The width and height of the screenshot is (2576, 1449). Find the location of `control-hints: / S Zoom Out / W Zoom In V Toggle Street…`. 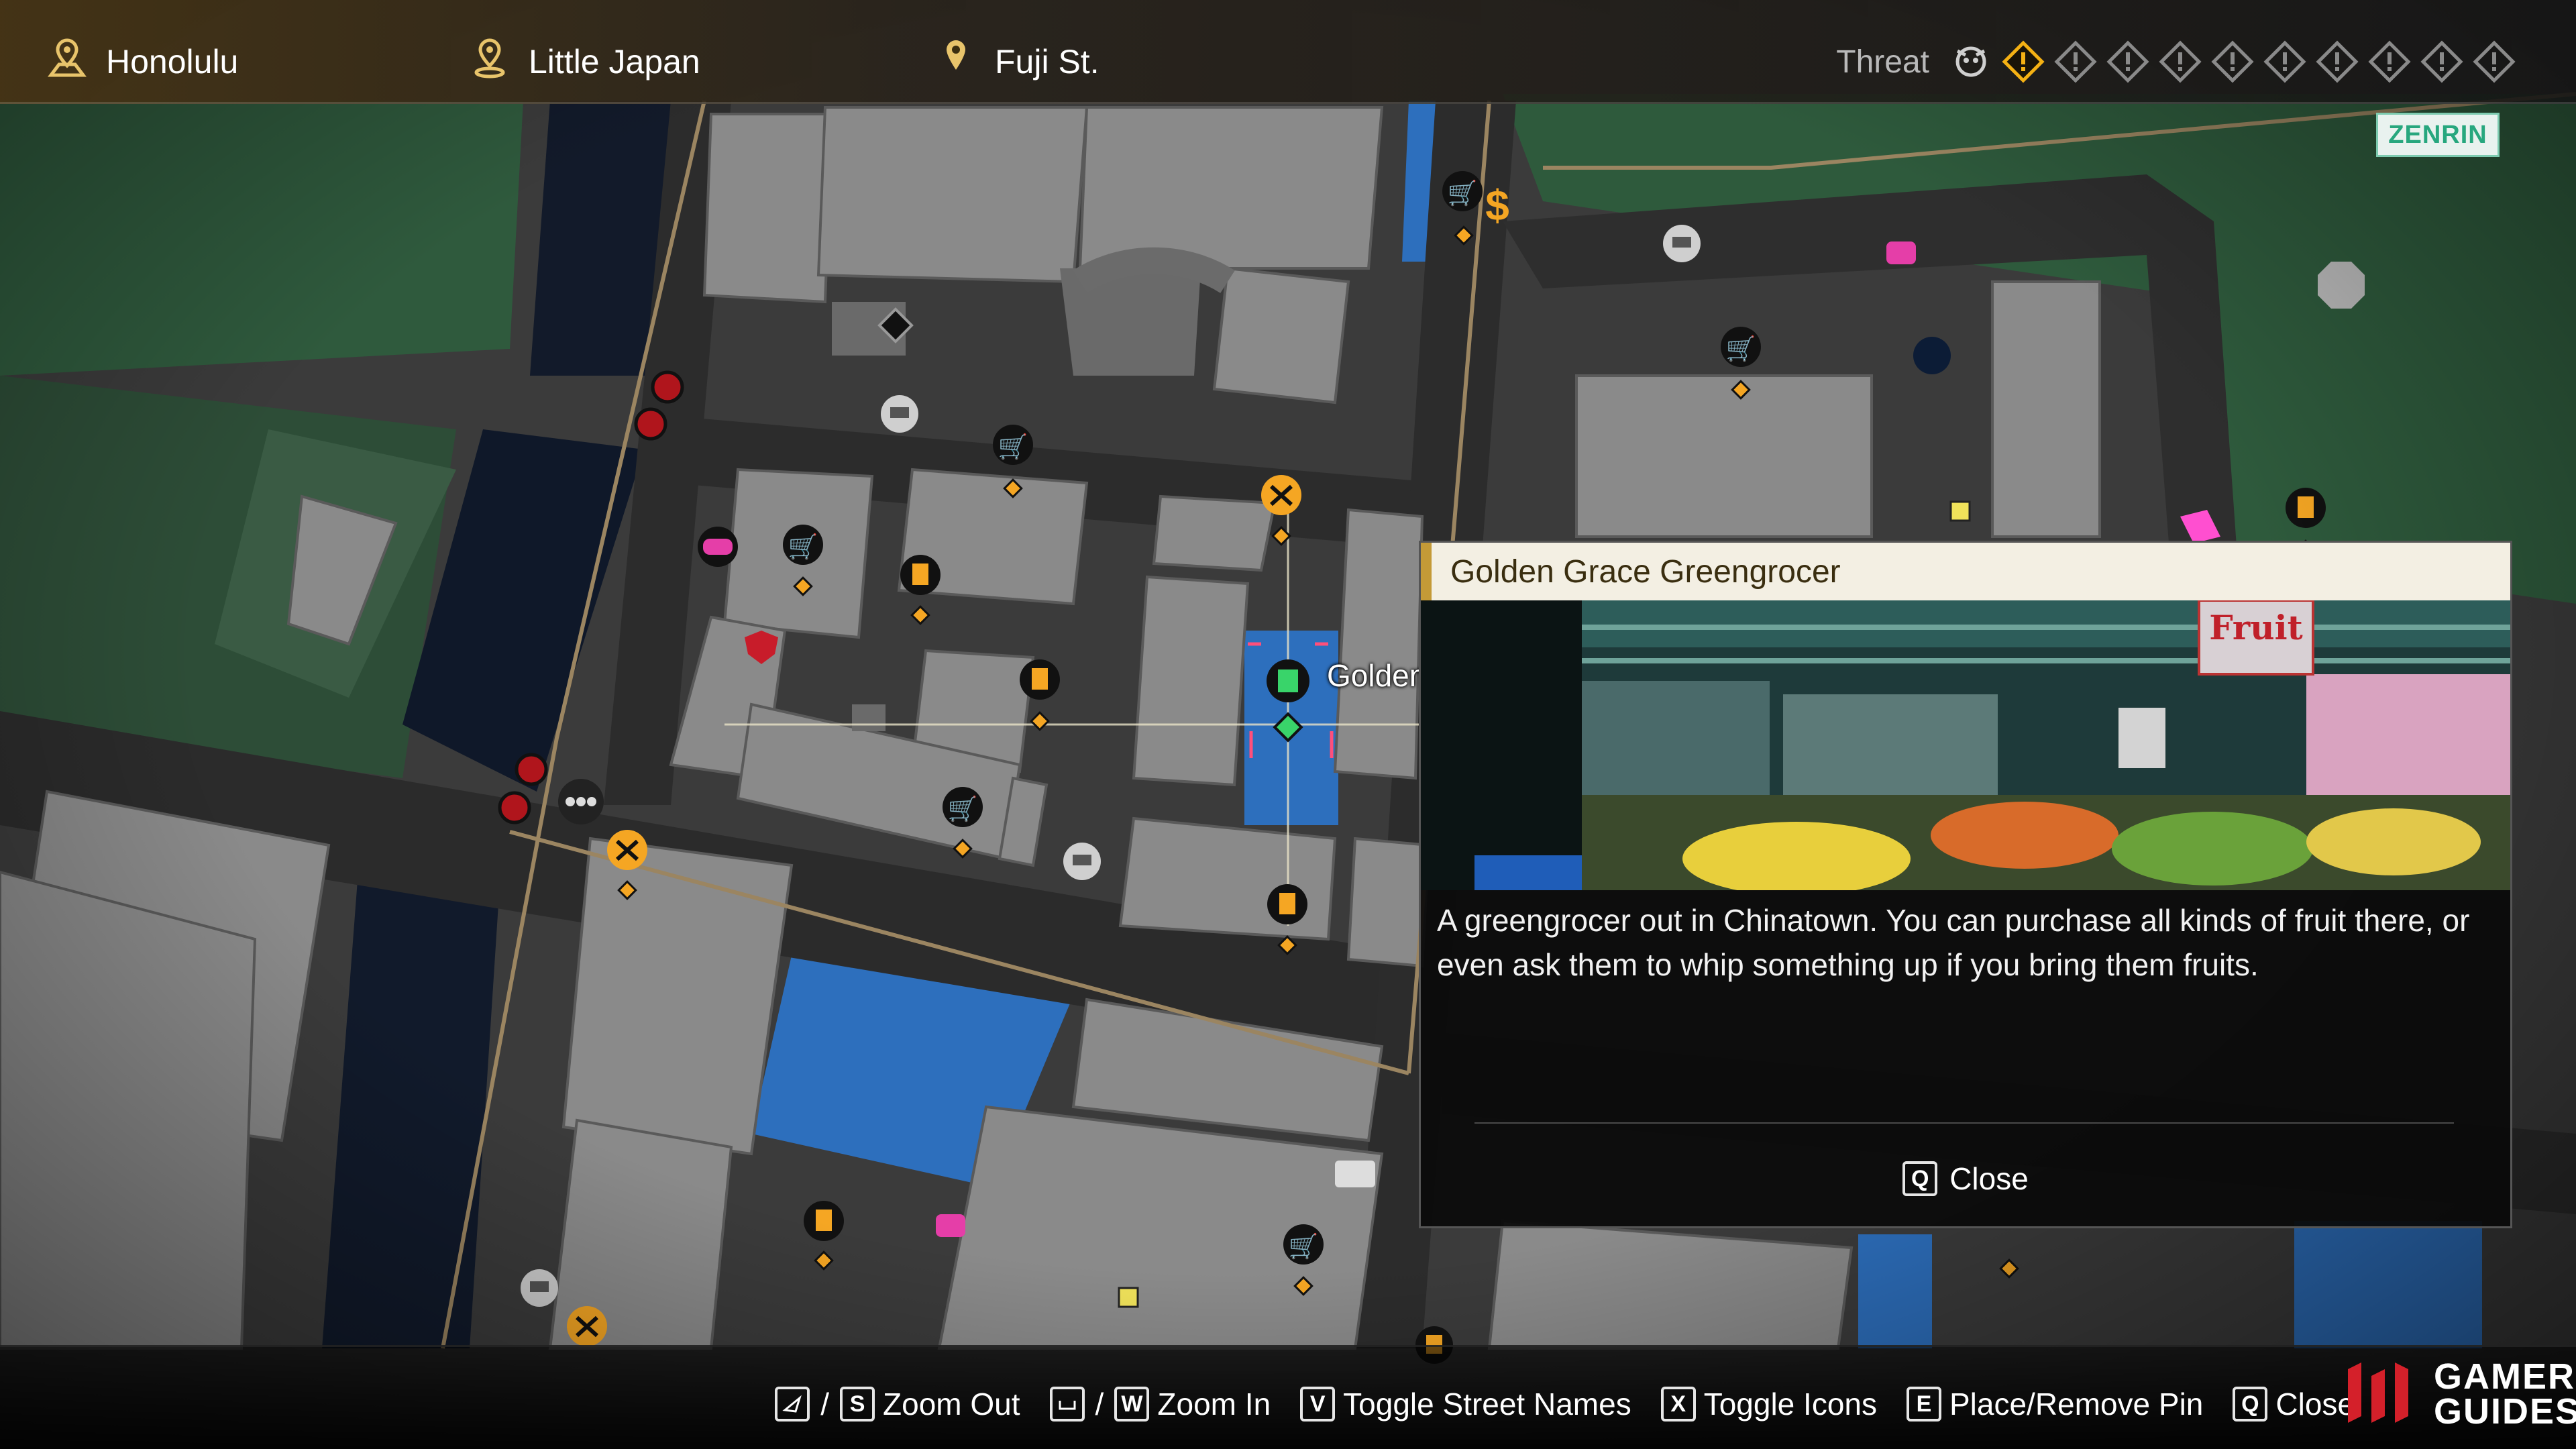

control-hints: / S Zoom Out / W Zoom In V Toggle Street… is located at coordinates (1565, 1404).